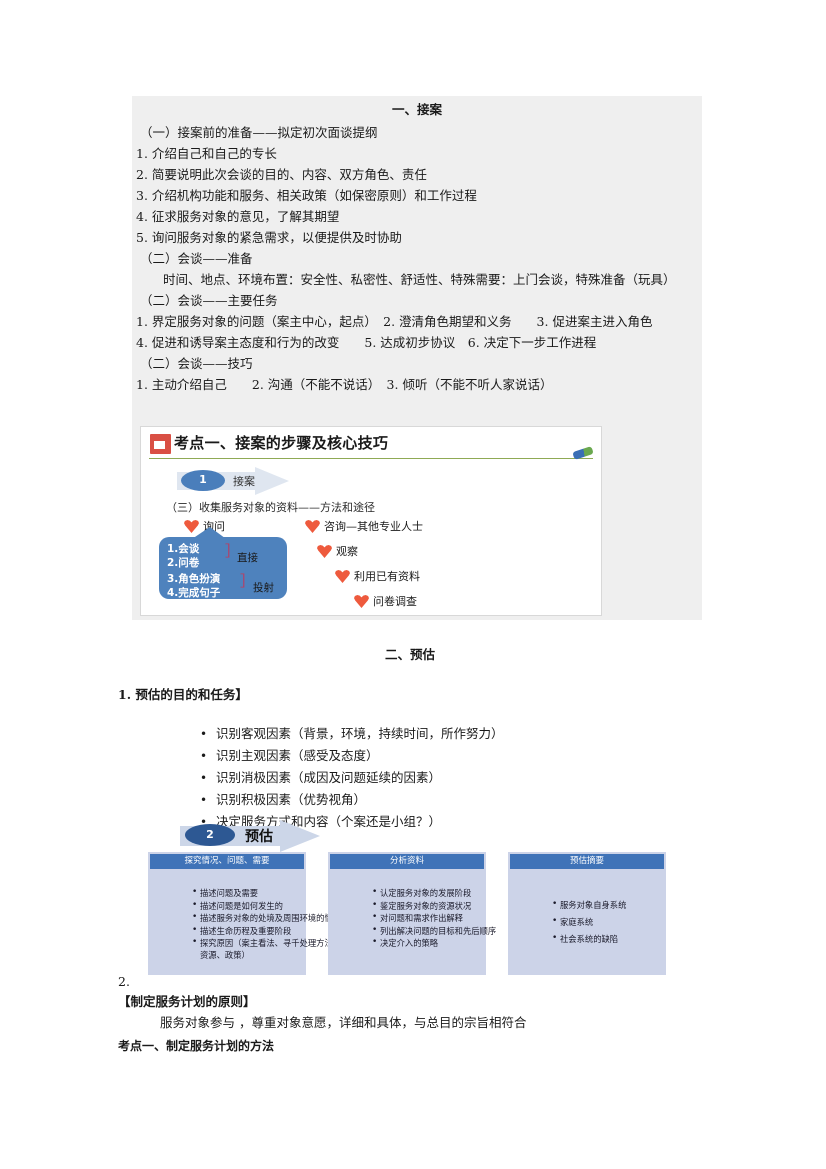 The image size is (826, 1169). I want to click on presentation-icon, so click(160, 444).